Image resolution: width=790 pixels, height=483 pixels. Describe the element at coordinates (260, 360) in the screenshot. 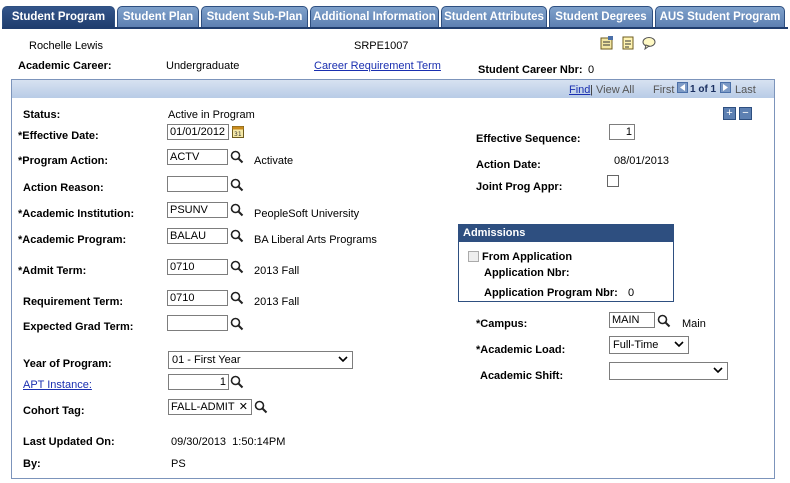

I see `year-of-program-select: 01 - First Year` at that location.